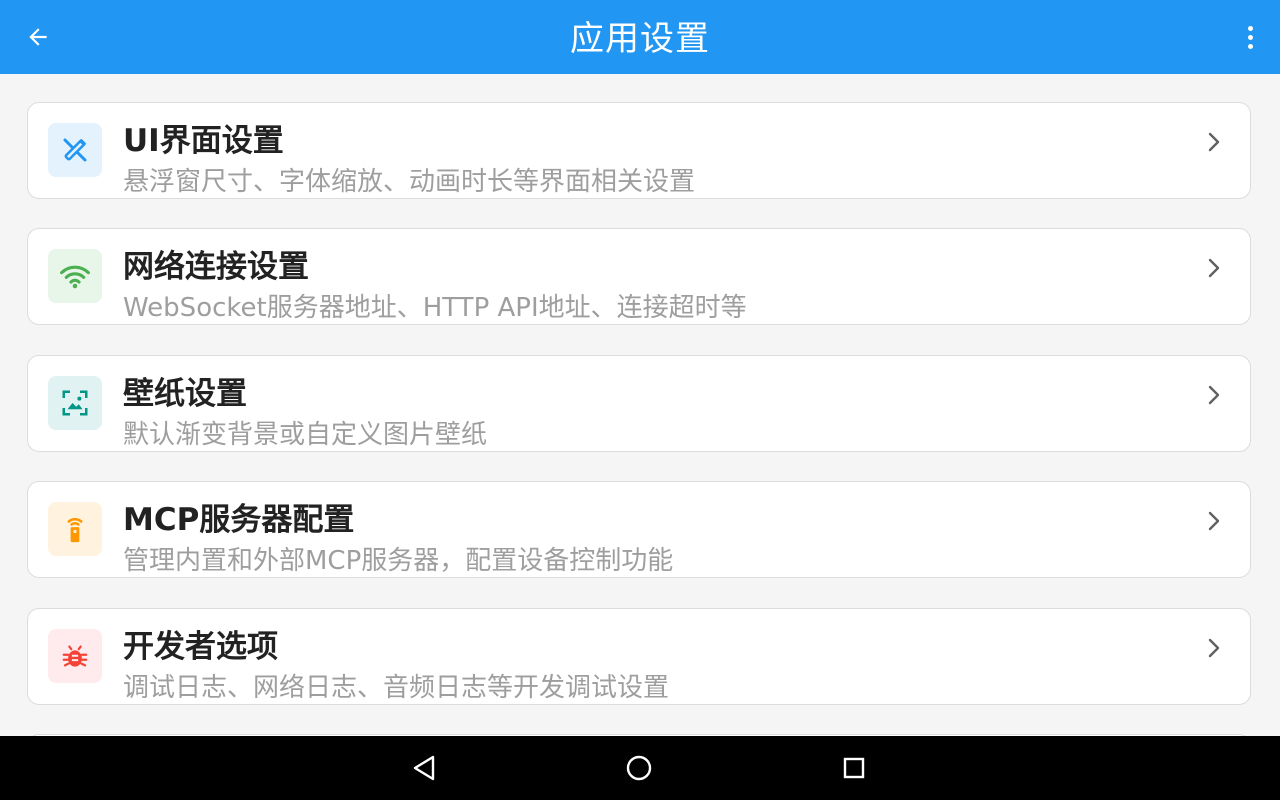 Image resolution: width=1280 pixels, height=800 pixels. Describe the element at coordinates (639, 656) in the screenshot. I see `setting-card-developer: 开发者选项 调试日志、网络日志、音频日志等开发调试设置` at that location.